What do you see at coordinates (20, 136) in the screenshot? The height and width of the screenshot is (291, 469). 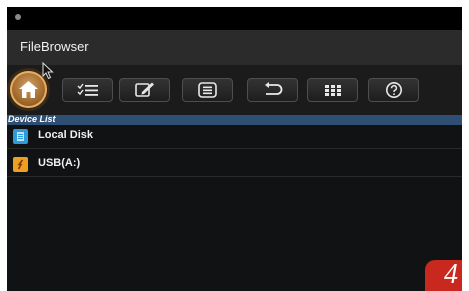 I see `disk-icon` at bounding box center [20, 136].